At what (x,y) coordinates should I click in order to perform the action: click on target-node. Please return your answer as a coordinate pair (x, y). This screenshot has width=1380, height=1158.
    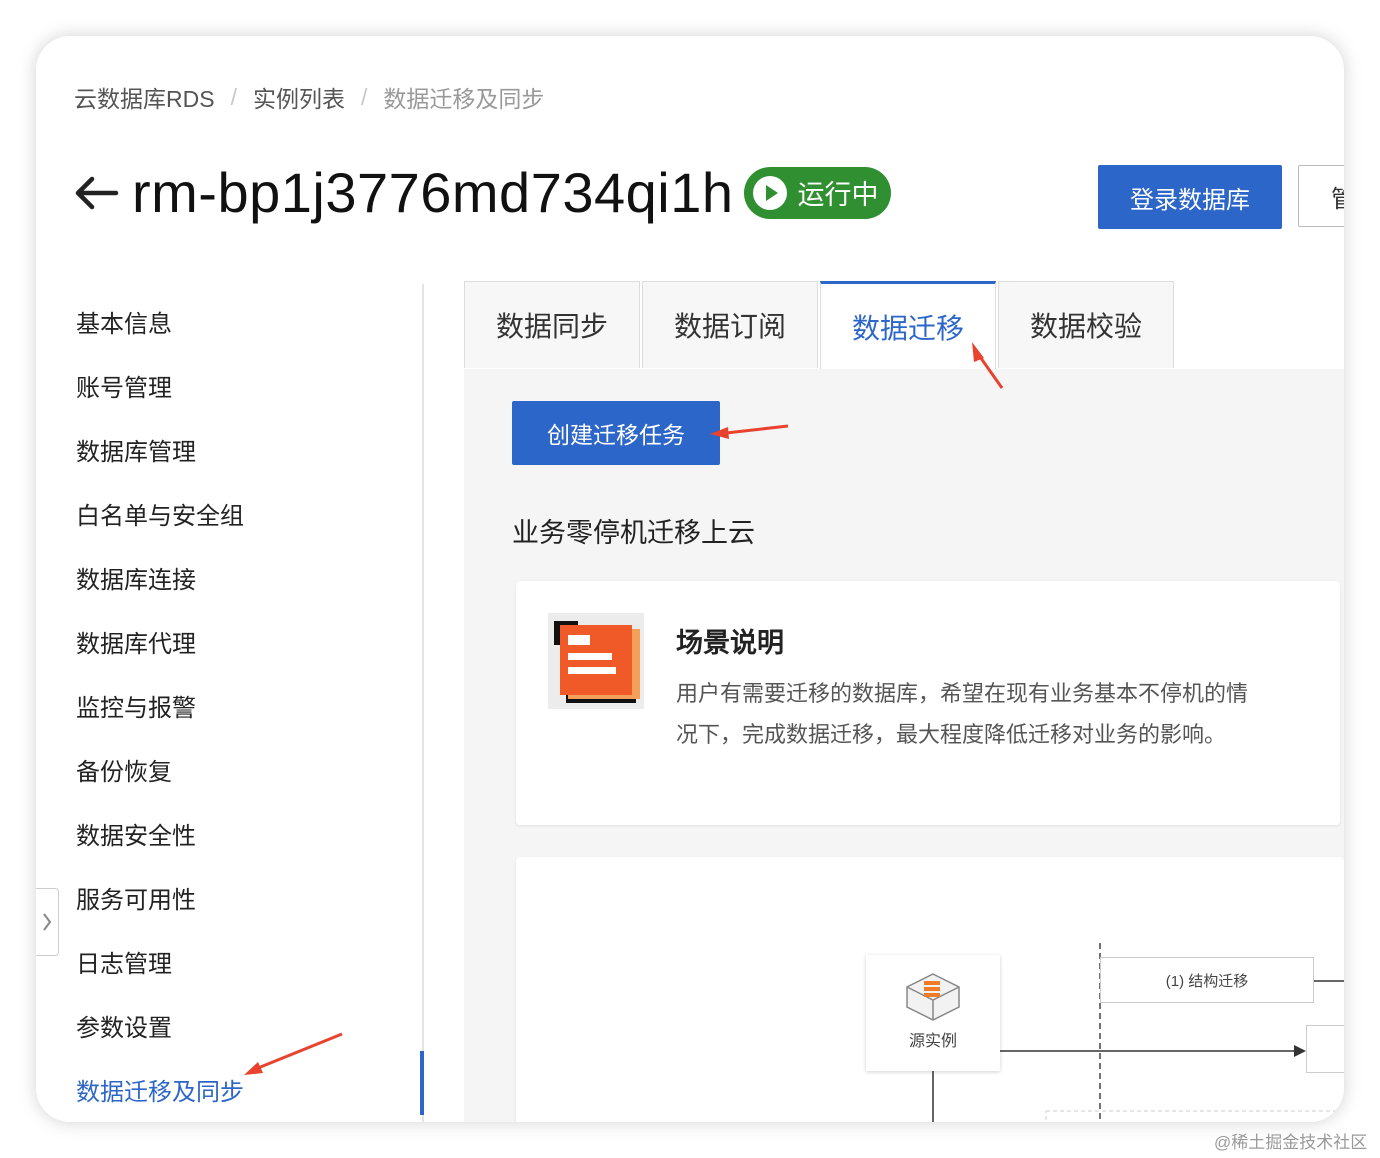
    Looking at the image, I should click on (1325, 1049).